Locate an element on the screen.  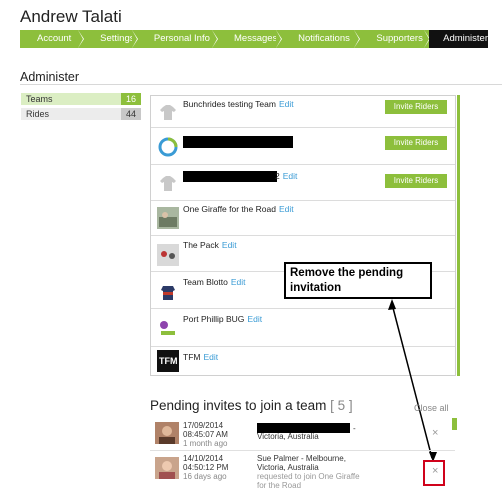
team-name-text: TFM is located at coordinates (192, 357).